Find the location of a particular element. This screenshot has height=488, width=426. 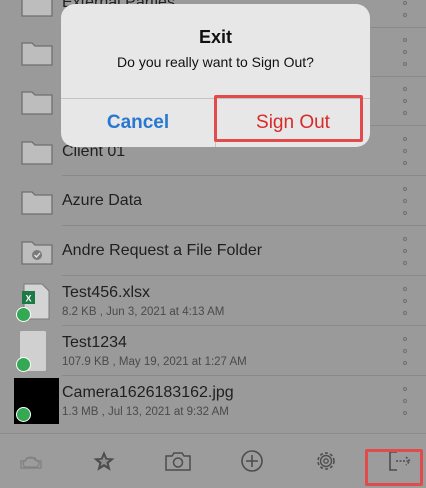

list-item: Andre Request a File Folder is located at coordinates (213, 251).